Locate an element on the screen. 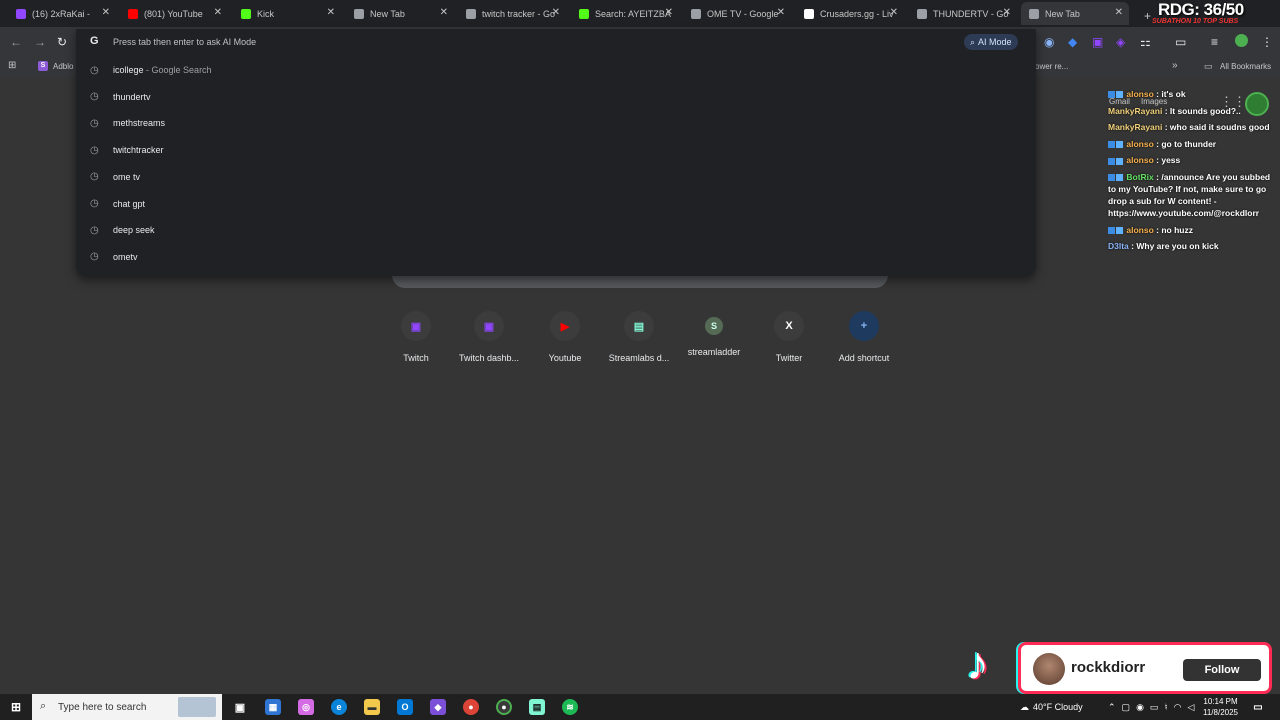 This screenshot has width=1280, height=720. omnibox-placeholder: Press tab then enter to ask AI Mode is located at coordinates (184, 42).